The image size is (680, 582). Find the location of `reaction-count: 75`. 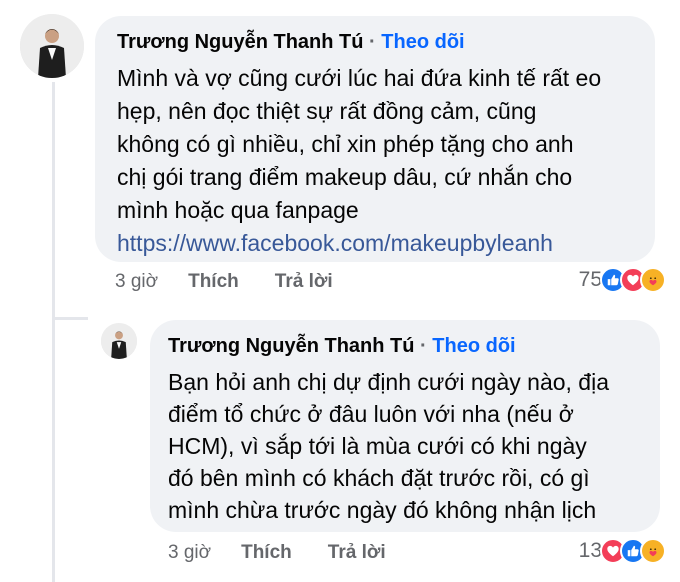

reaction-count: 75 is located at coordinates (590, 279).